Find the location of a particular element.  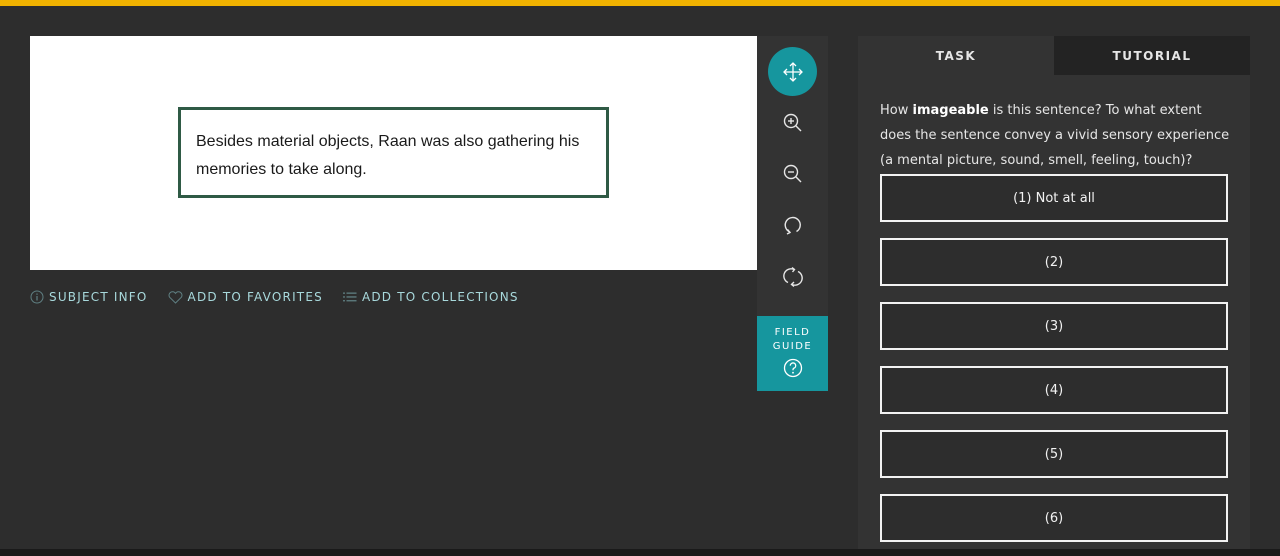

zoom-out-button is located at coordinates (792, 173).